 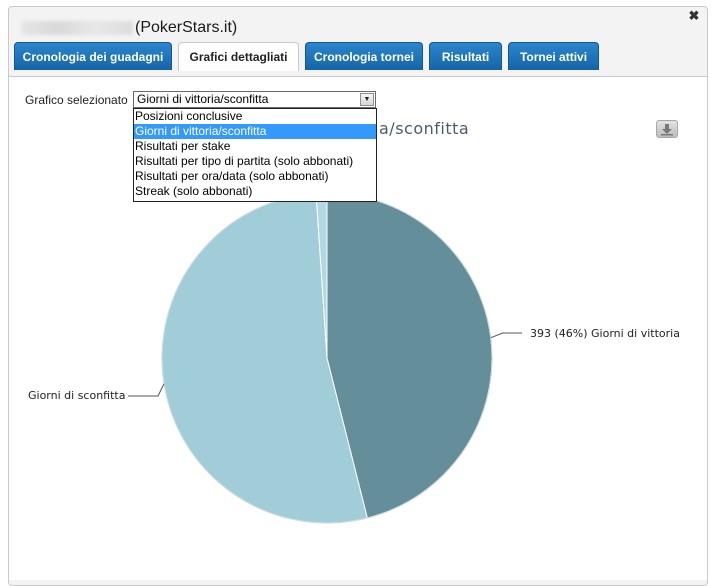 What do you see at coordinates (255, 191) in the screenshot?
I see `dropdown-option: Streak (solo abbonati)` at bounding box center [255, 191].